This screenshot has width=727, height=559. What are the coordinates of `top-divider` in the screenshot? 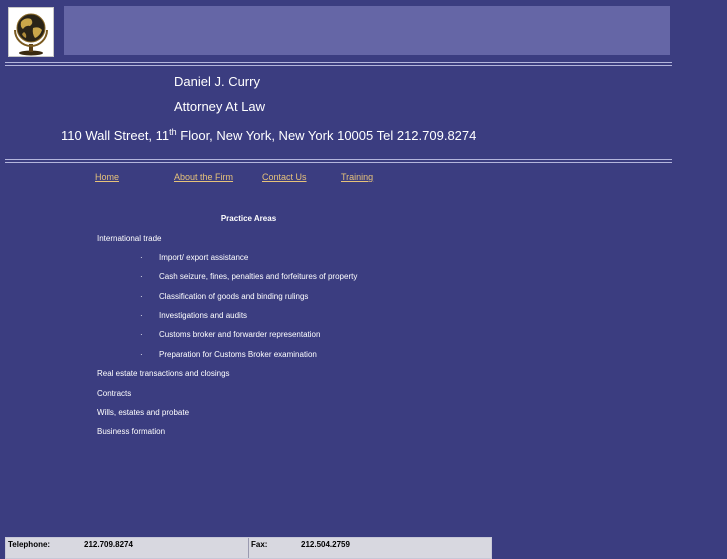 It's located at (338, 64).